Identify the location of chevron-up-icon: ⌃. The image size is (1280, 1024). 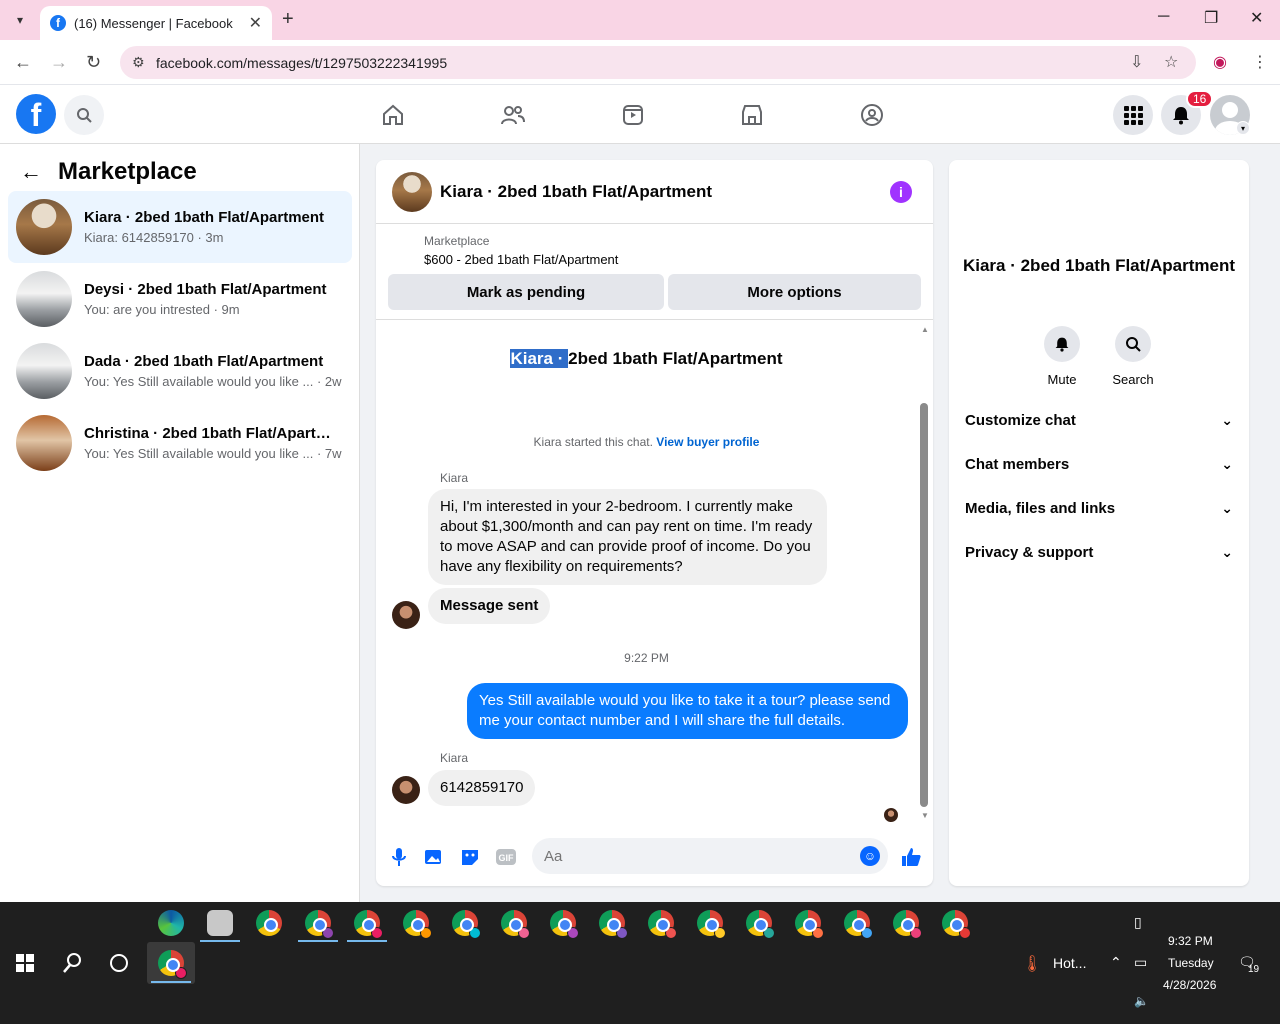
(1116, 962).